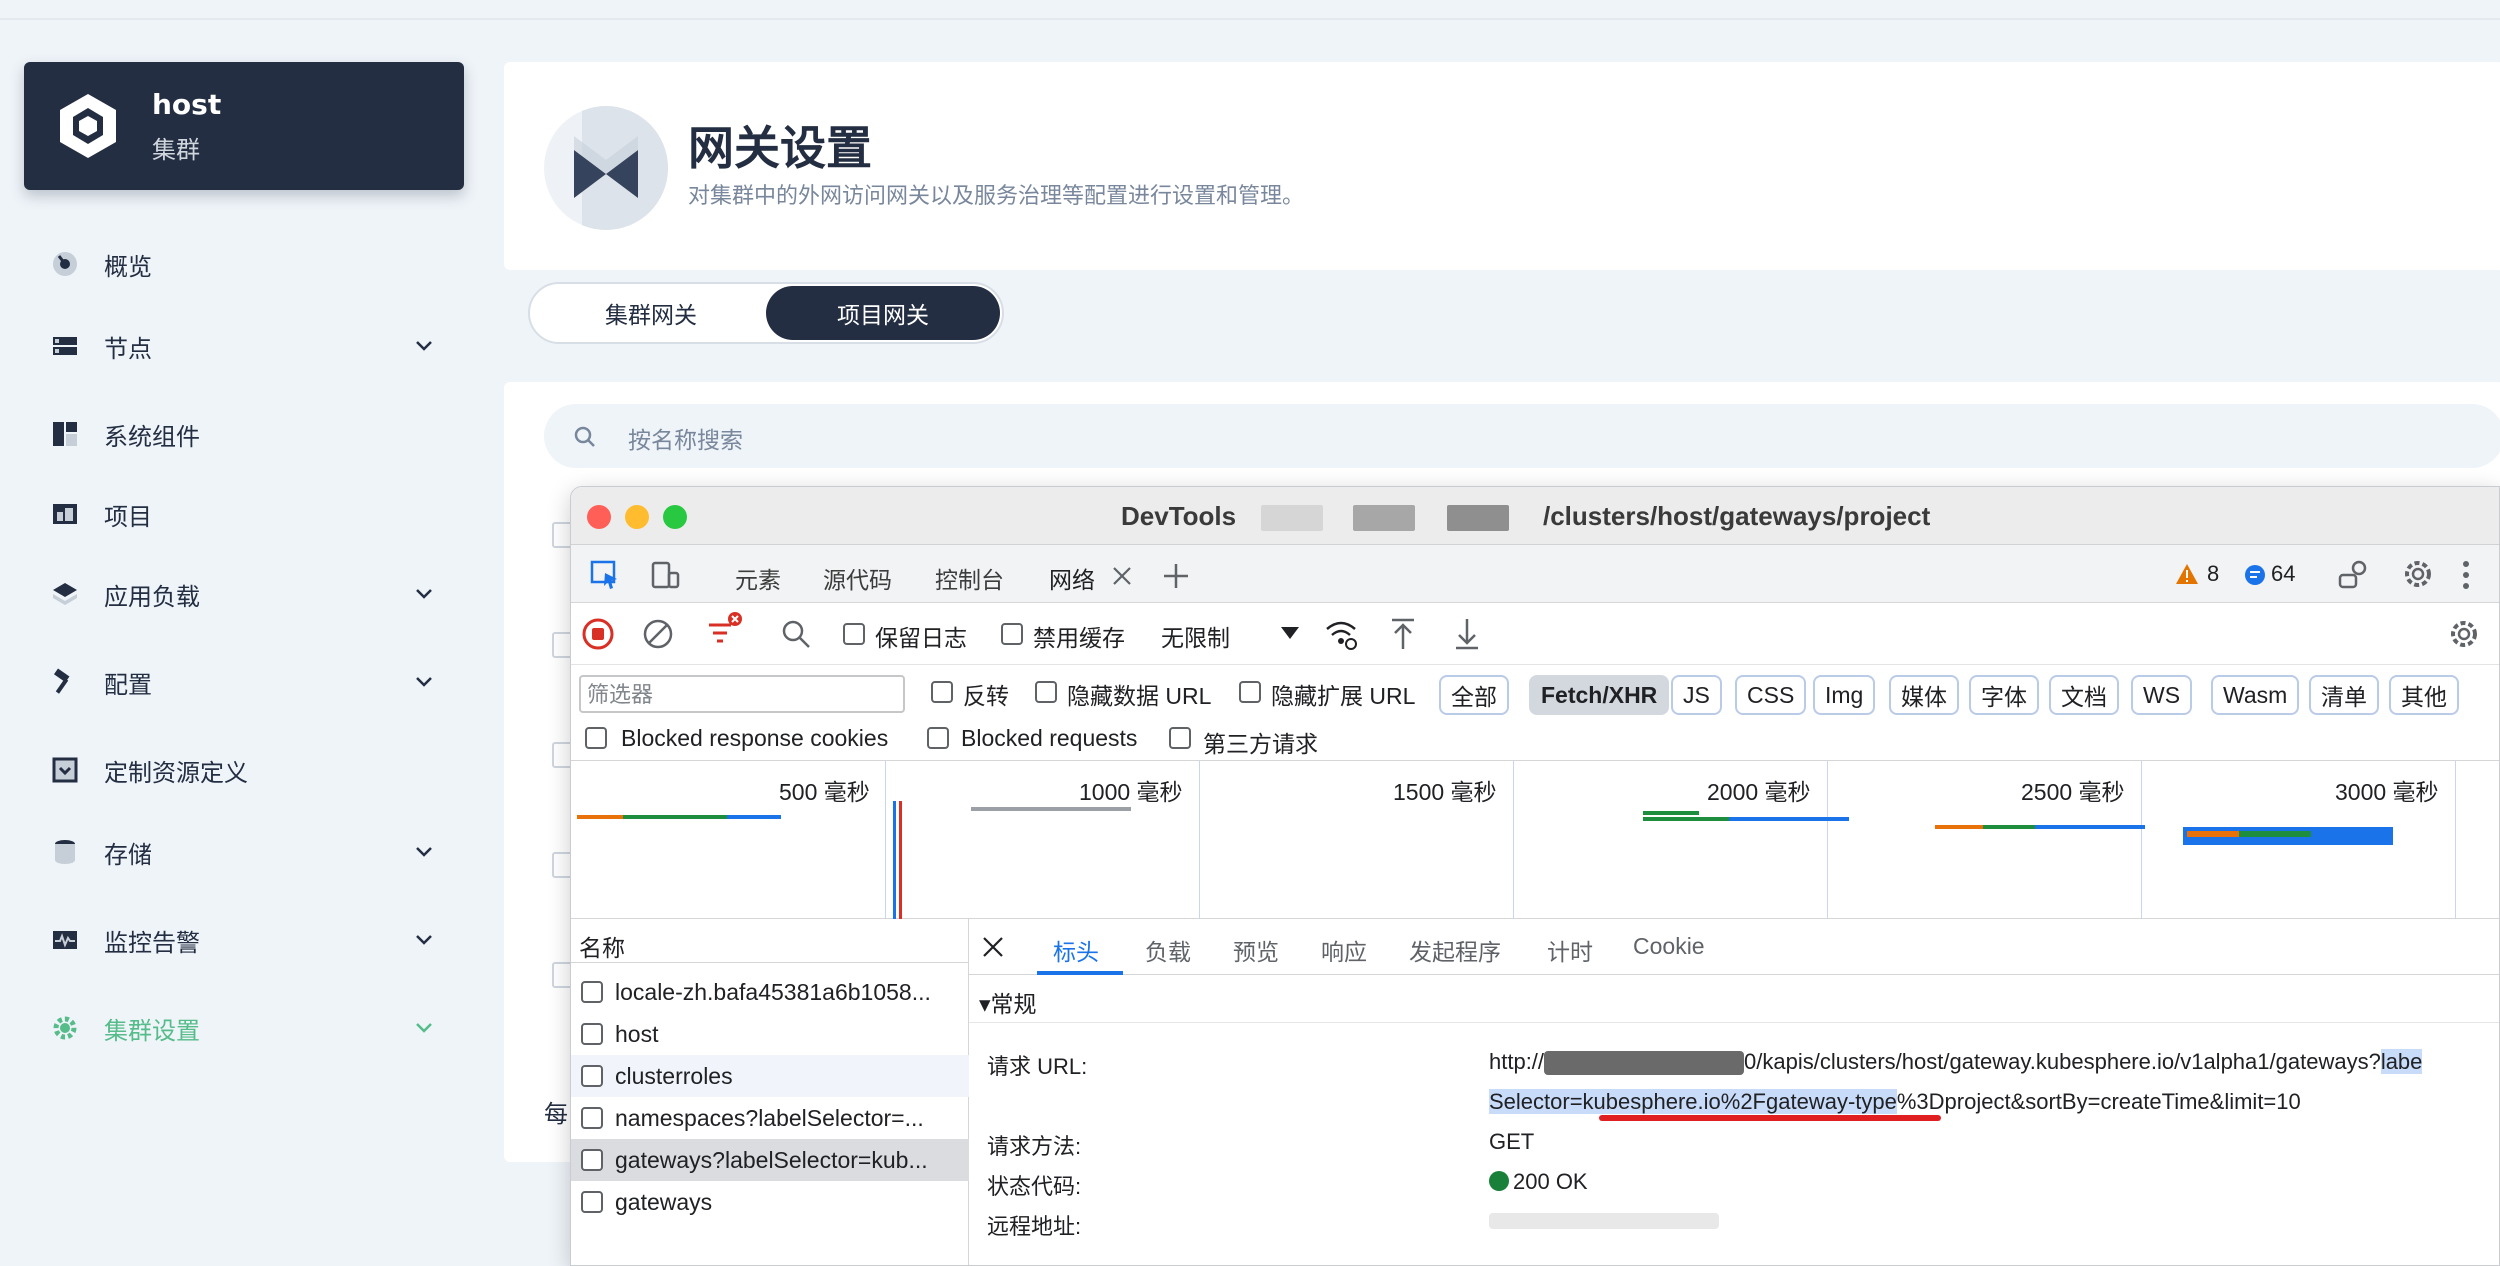 Image resolution: width=2500 pixels, height=1266 pixels. Describe the element at coordinates (938, 738) in the screenshot. I see `blocked-requests-checkbox` at that location.